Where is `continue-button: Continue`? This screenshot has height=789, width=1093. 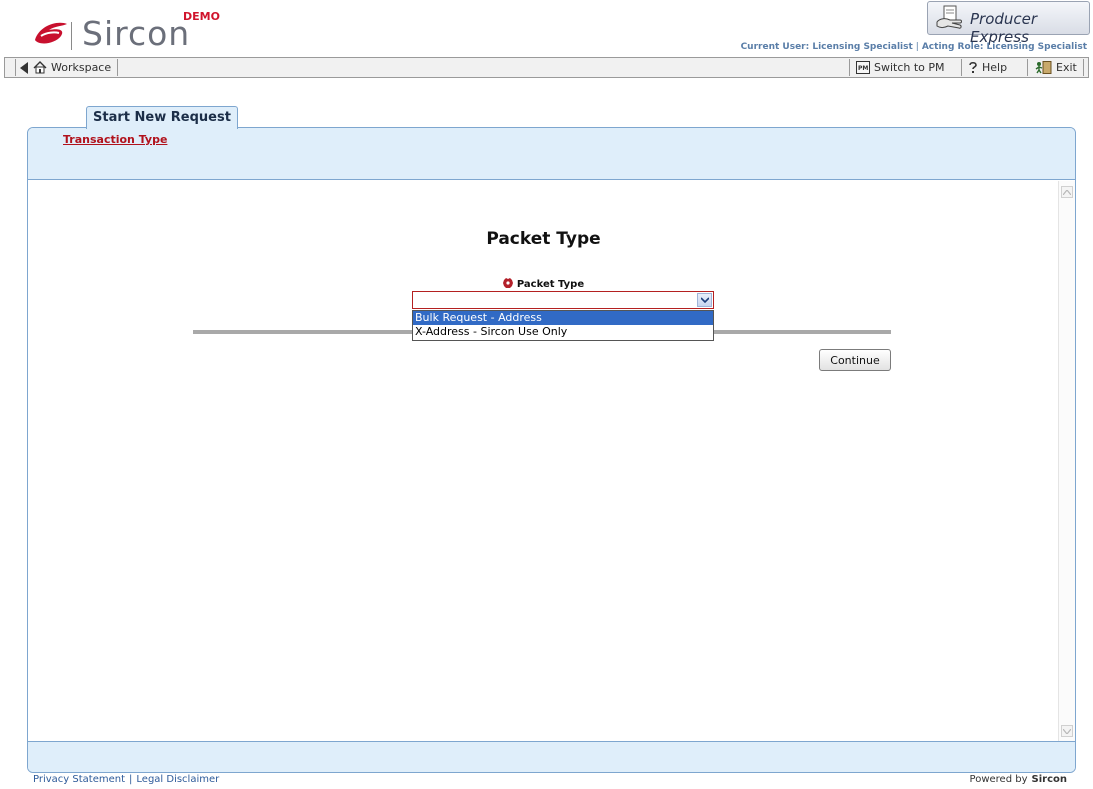 continue-button: Continue is located at coordinates (855, 360).